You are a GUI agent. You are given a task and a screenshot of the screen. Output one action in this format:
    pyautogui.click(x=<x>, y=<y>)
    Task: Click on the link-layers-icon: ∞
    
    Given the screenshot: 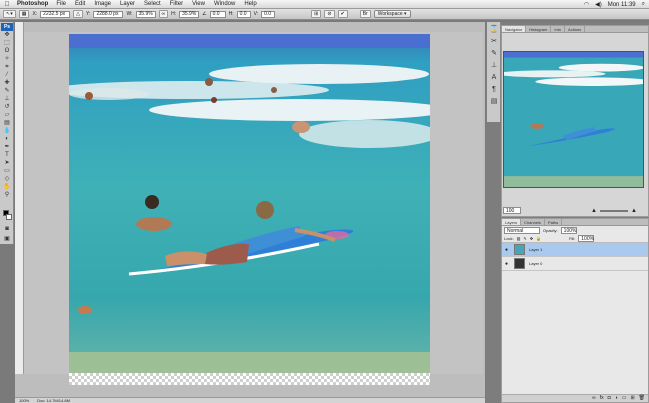 What is the action you would take?
    pyautogui.click(x=594, y=398)
    